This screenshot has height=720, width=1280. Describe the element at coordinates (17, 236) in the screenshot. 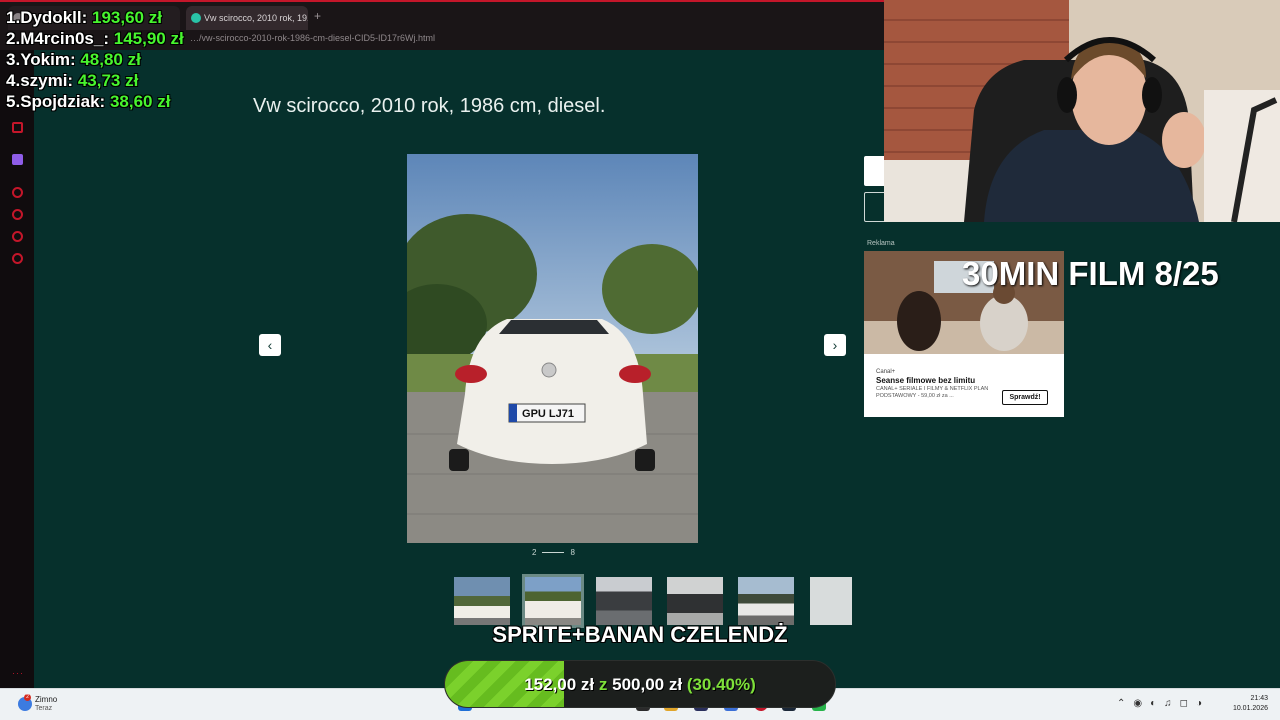

I see `extensions-icon` at that location.